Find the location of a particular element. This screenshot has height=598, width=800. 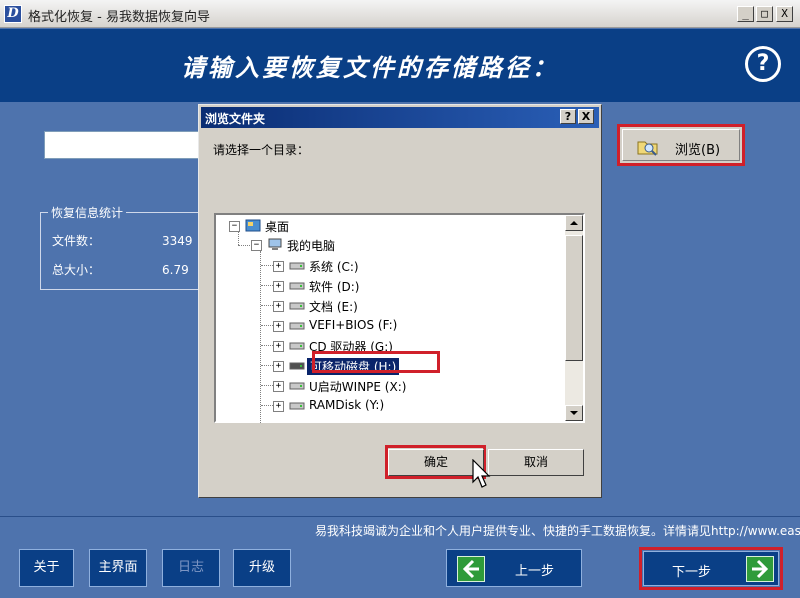

help-button: ? is located at coordinates (763, 64).